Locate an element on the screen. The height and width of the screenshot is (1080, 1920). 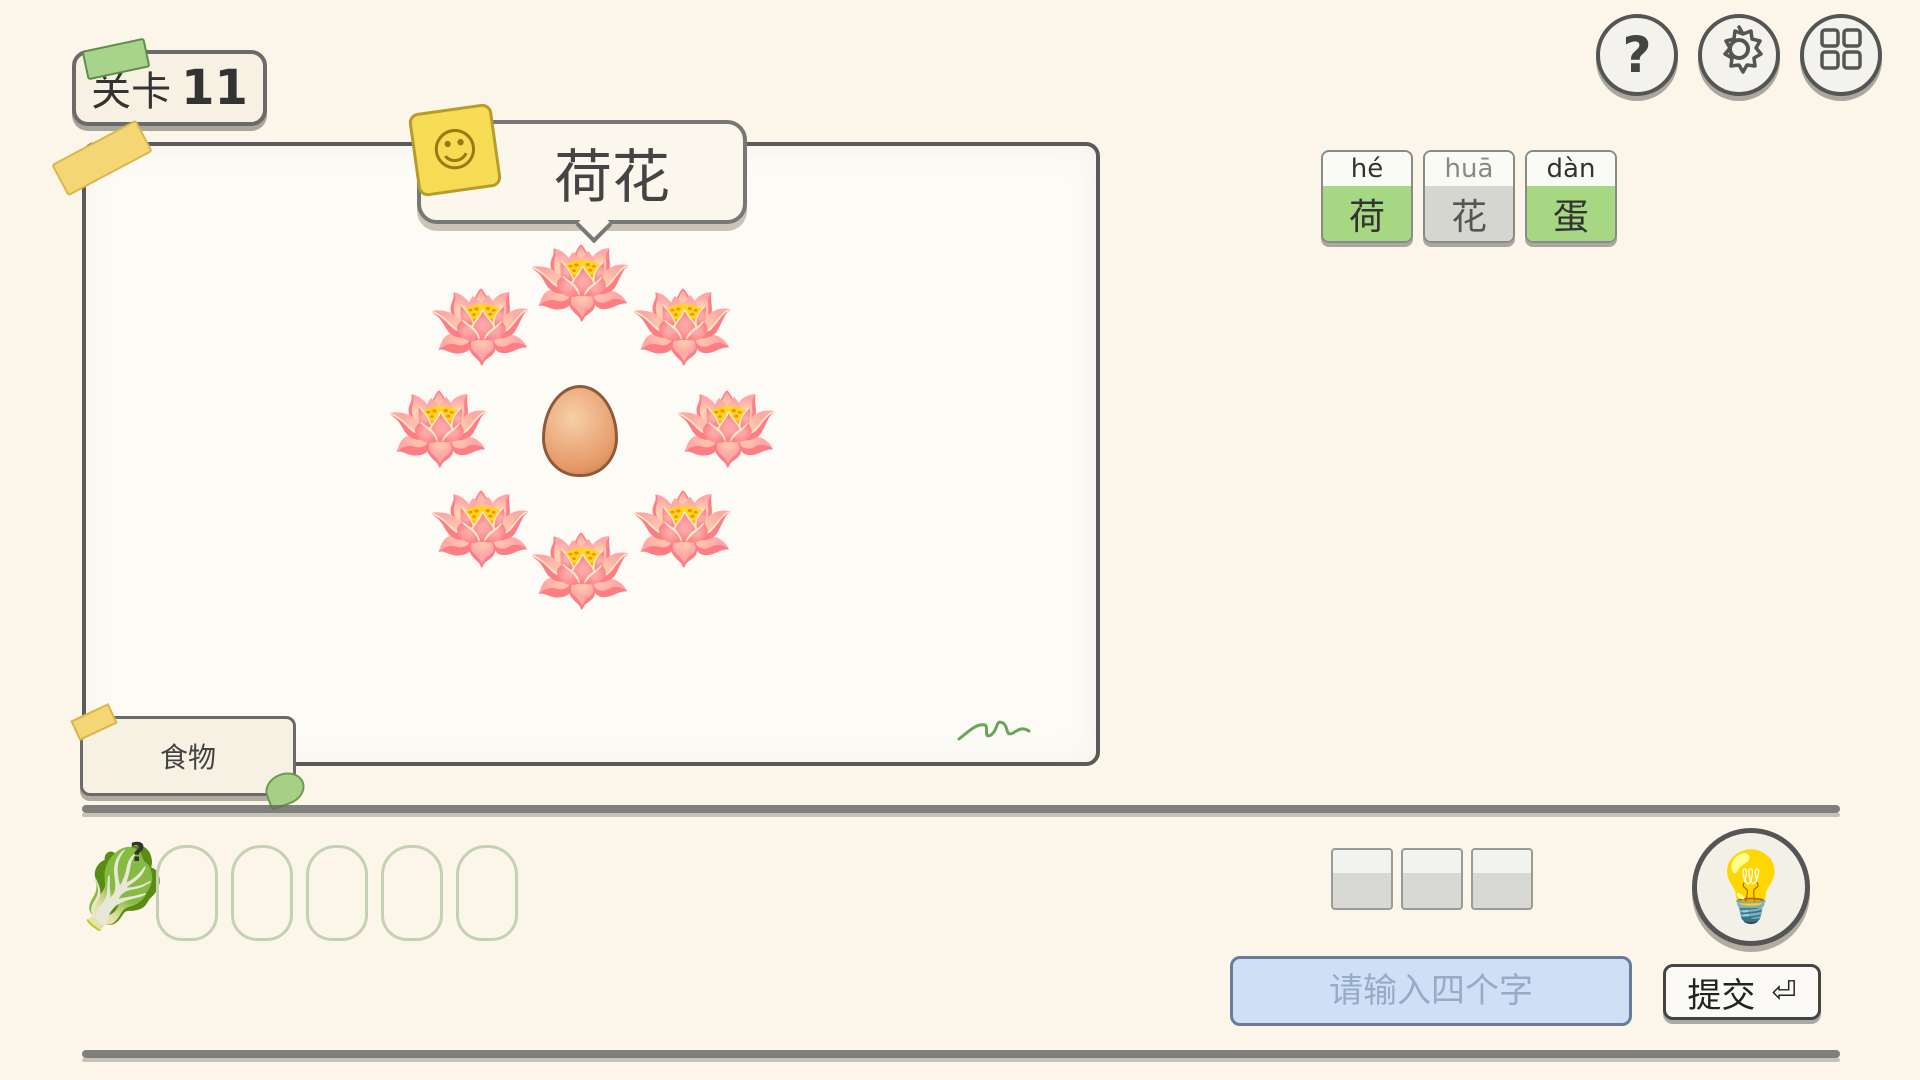
guess-tile: huā 花 is located at coordinates (1469, 196).